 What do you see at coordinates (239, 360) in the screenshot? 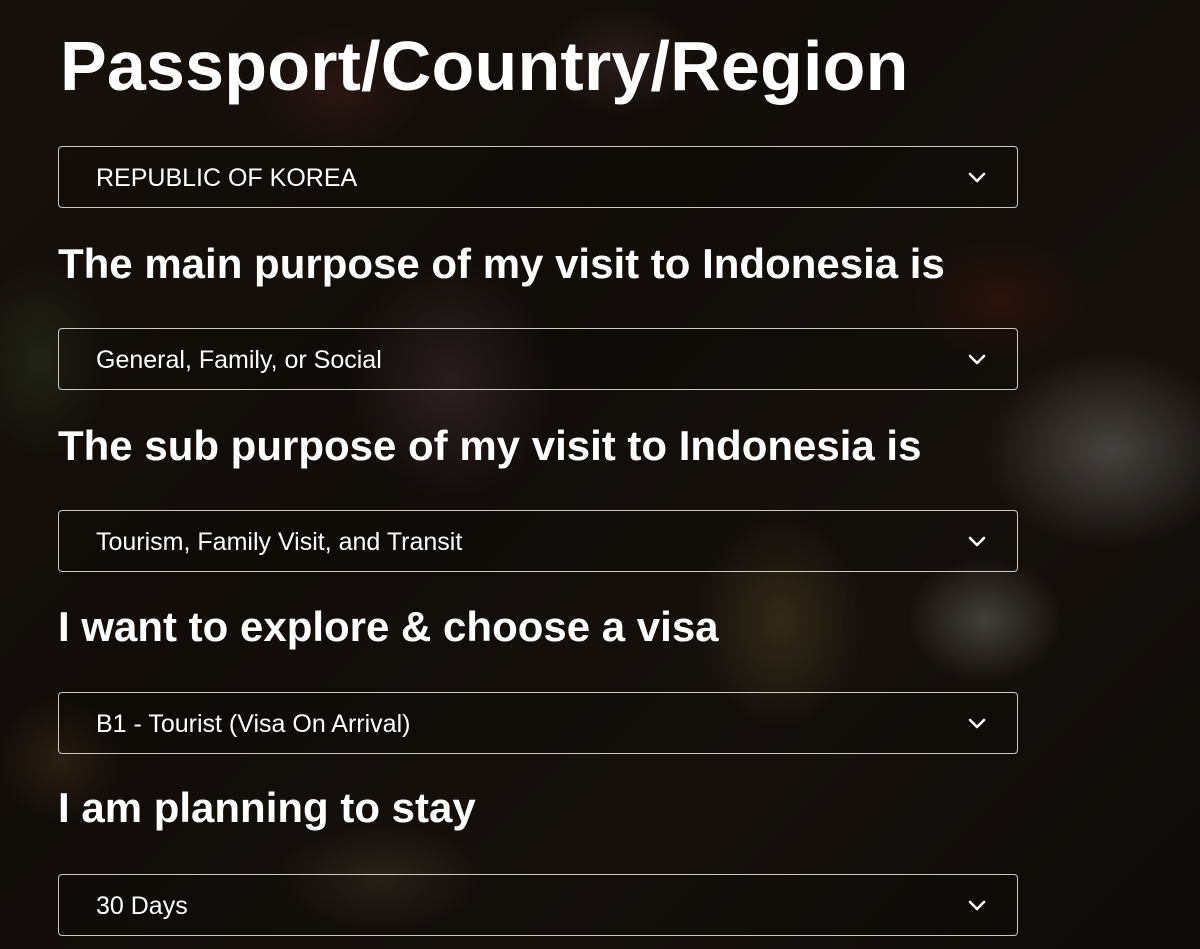
I see `main-purpose-value: General, Family, or Social` at bounding box center [239, 360].